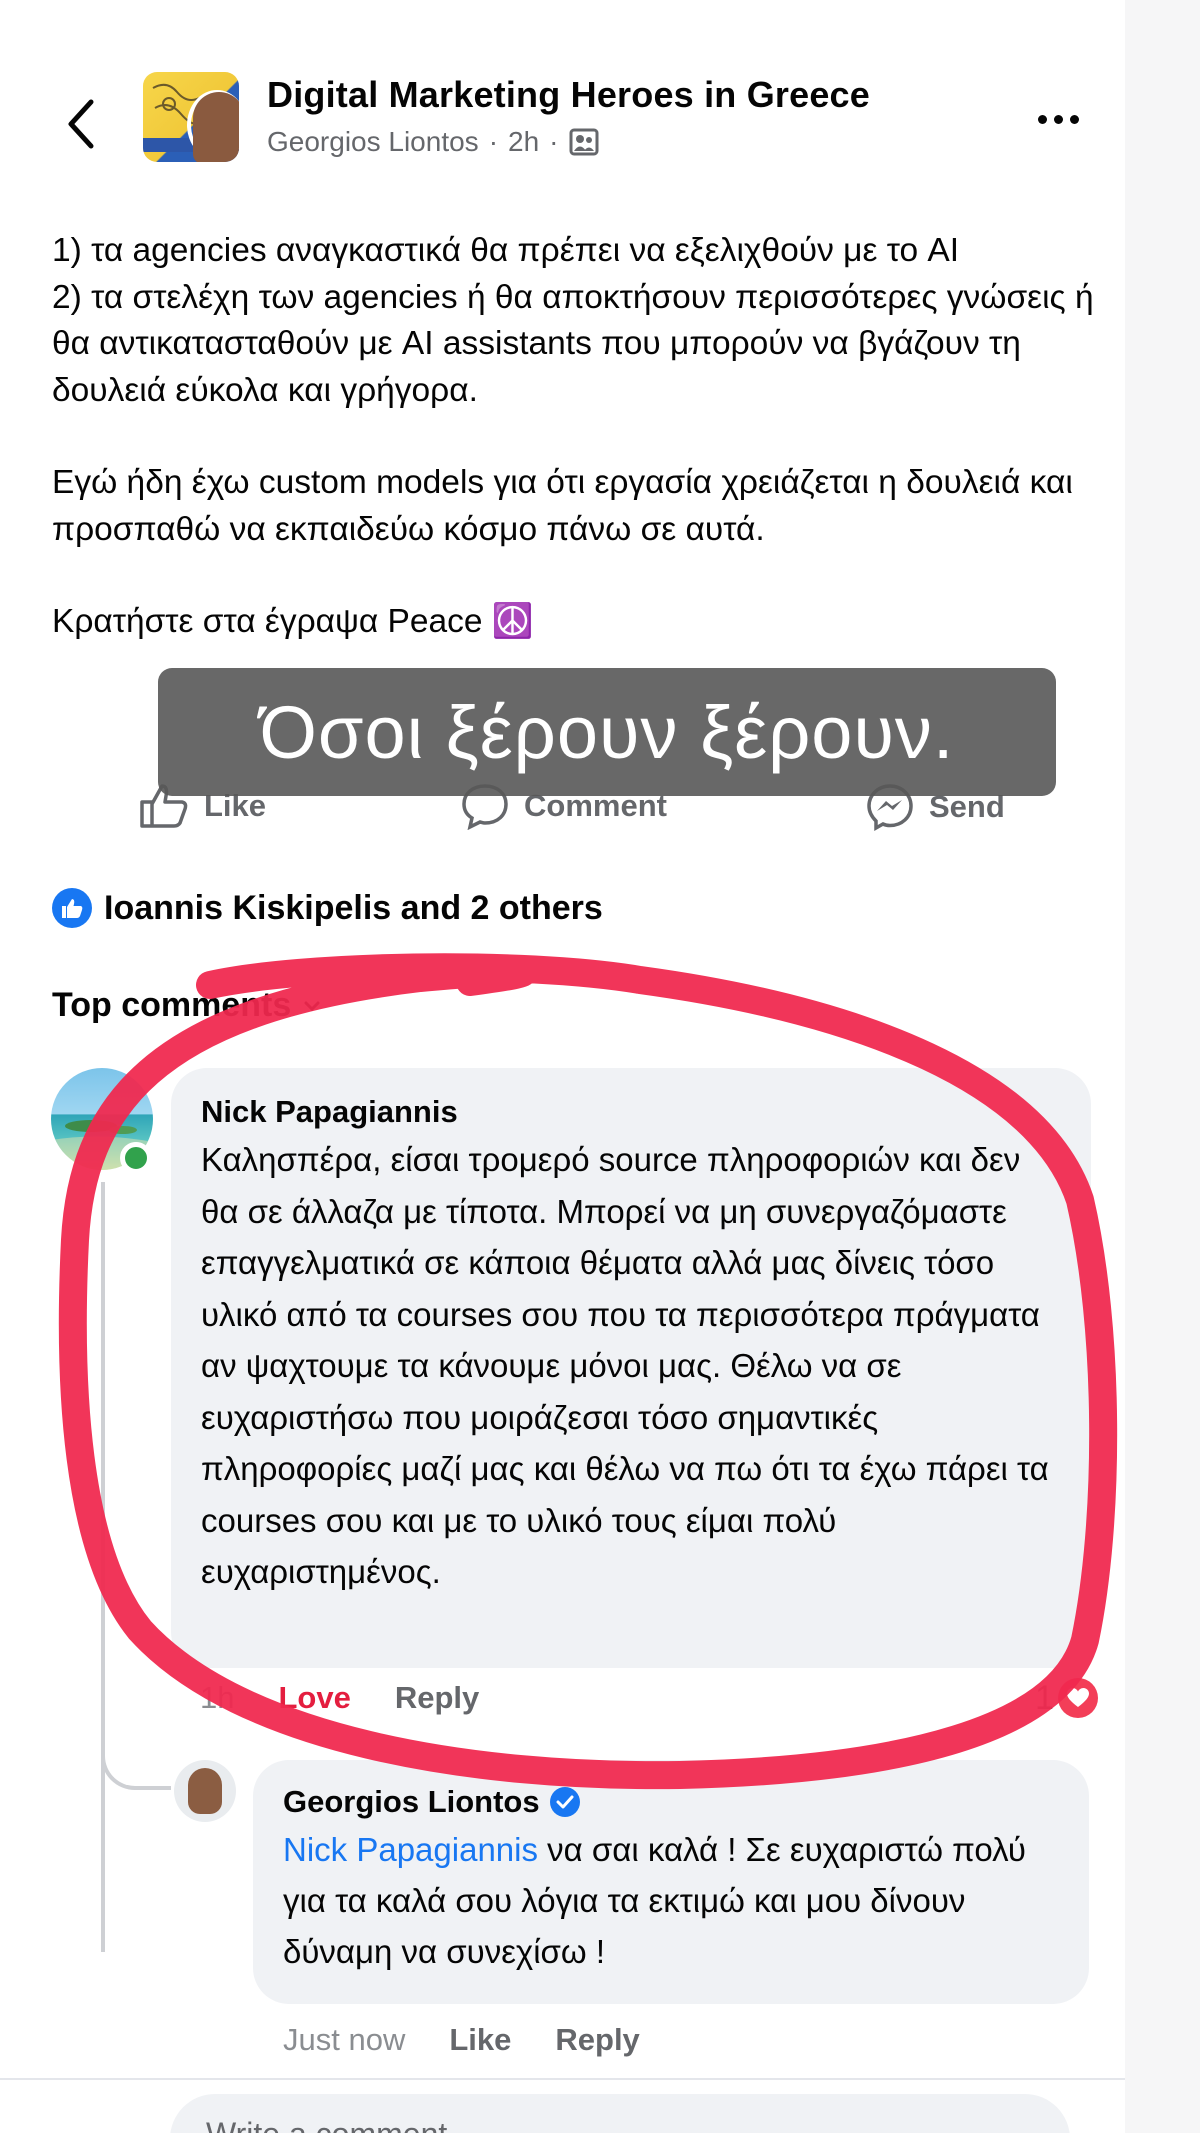 Image resolution: width=1200 pixels, height=2133 pixels. I want to click on comment-actions: 1h Love Reply, so click(339, 1698).